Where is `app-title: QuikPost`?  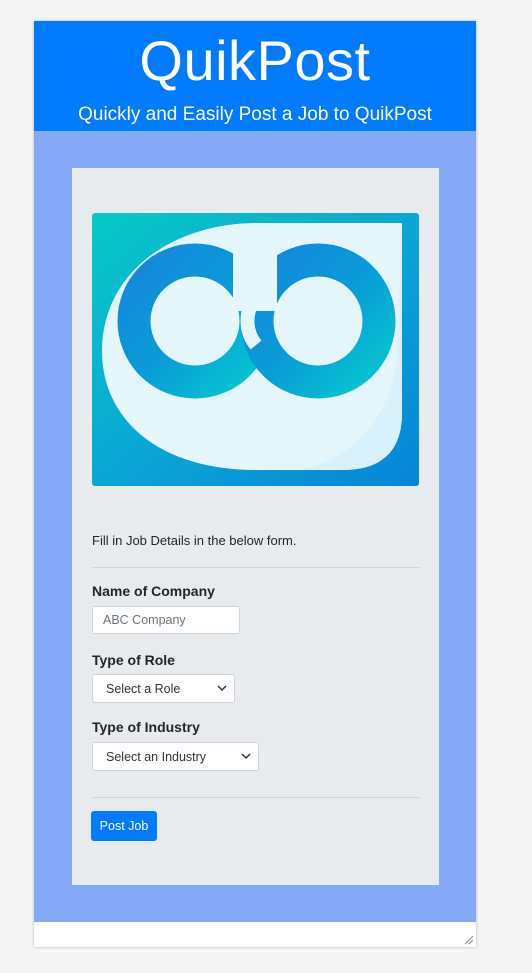
app-title: QuikPost is located at coordinates (255, 60).